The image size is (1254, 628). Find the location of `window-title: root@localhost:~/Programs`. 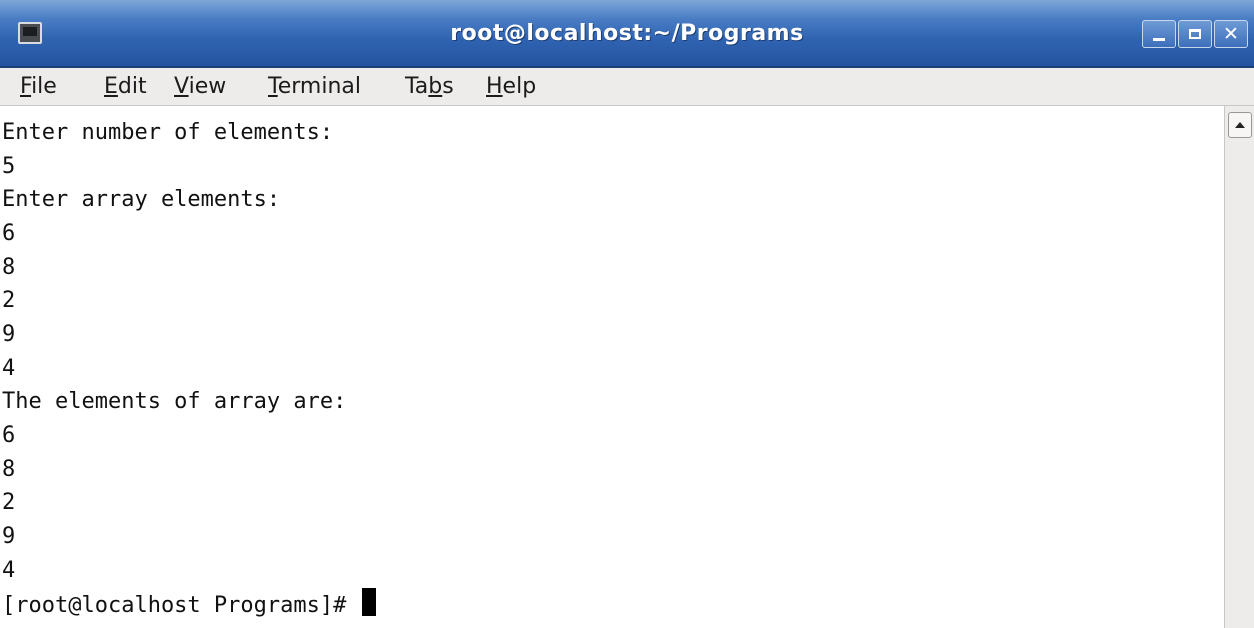

window-title: root@localhost:~/Programs is located at coordinates (627, 33).